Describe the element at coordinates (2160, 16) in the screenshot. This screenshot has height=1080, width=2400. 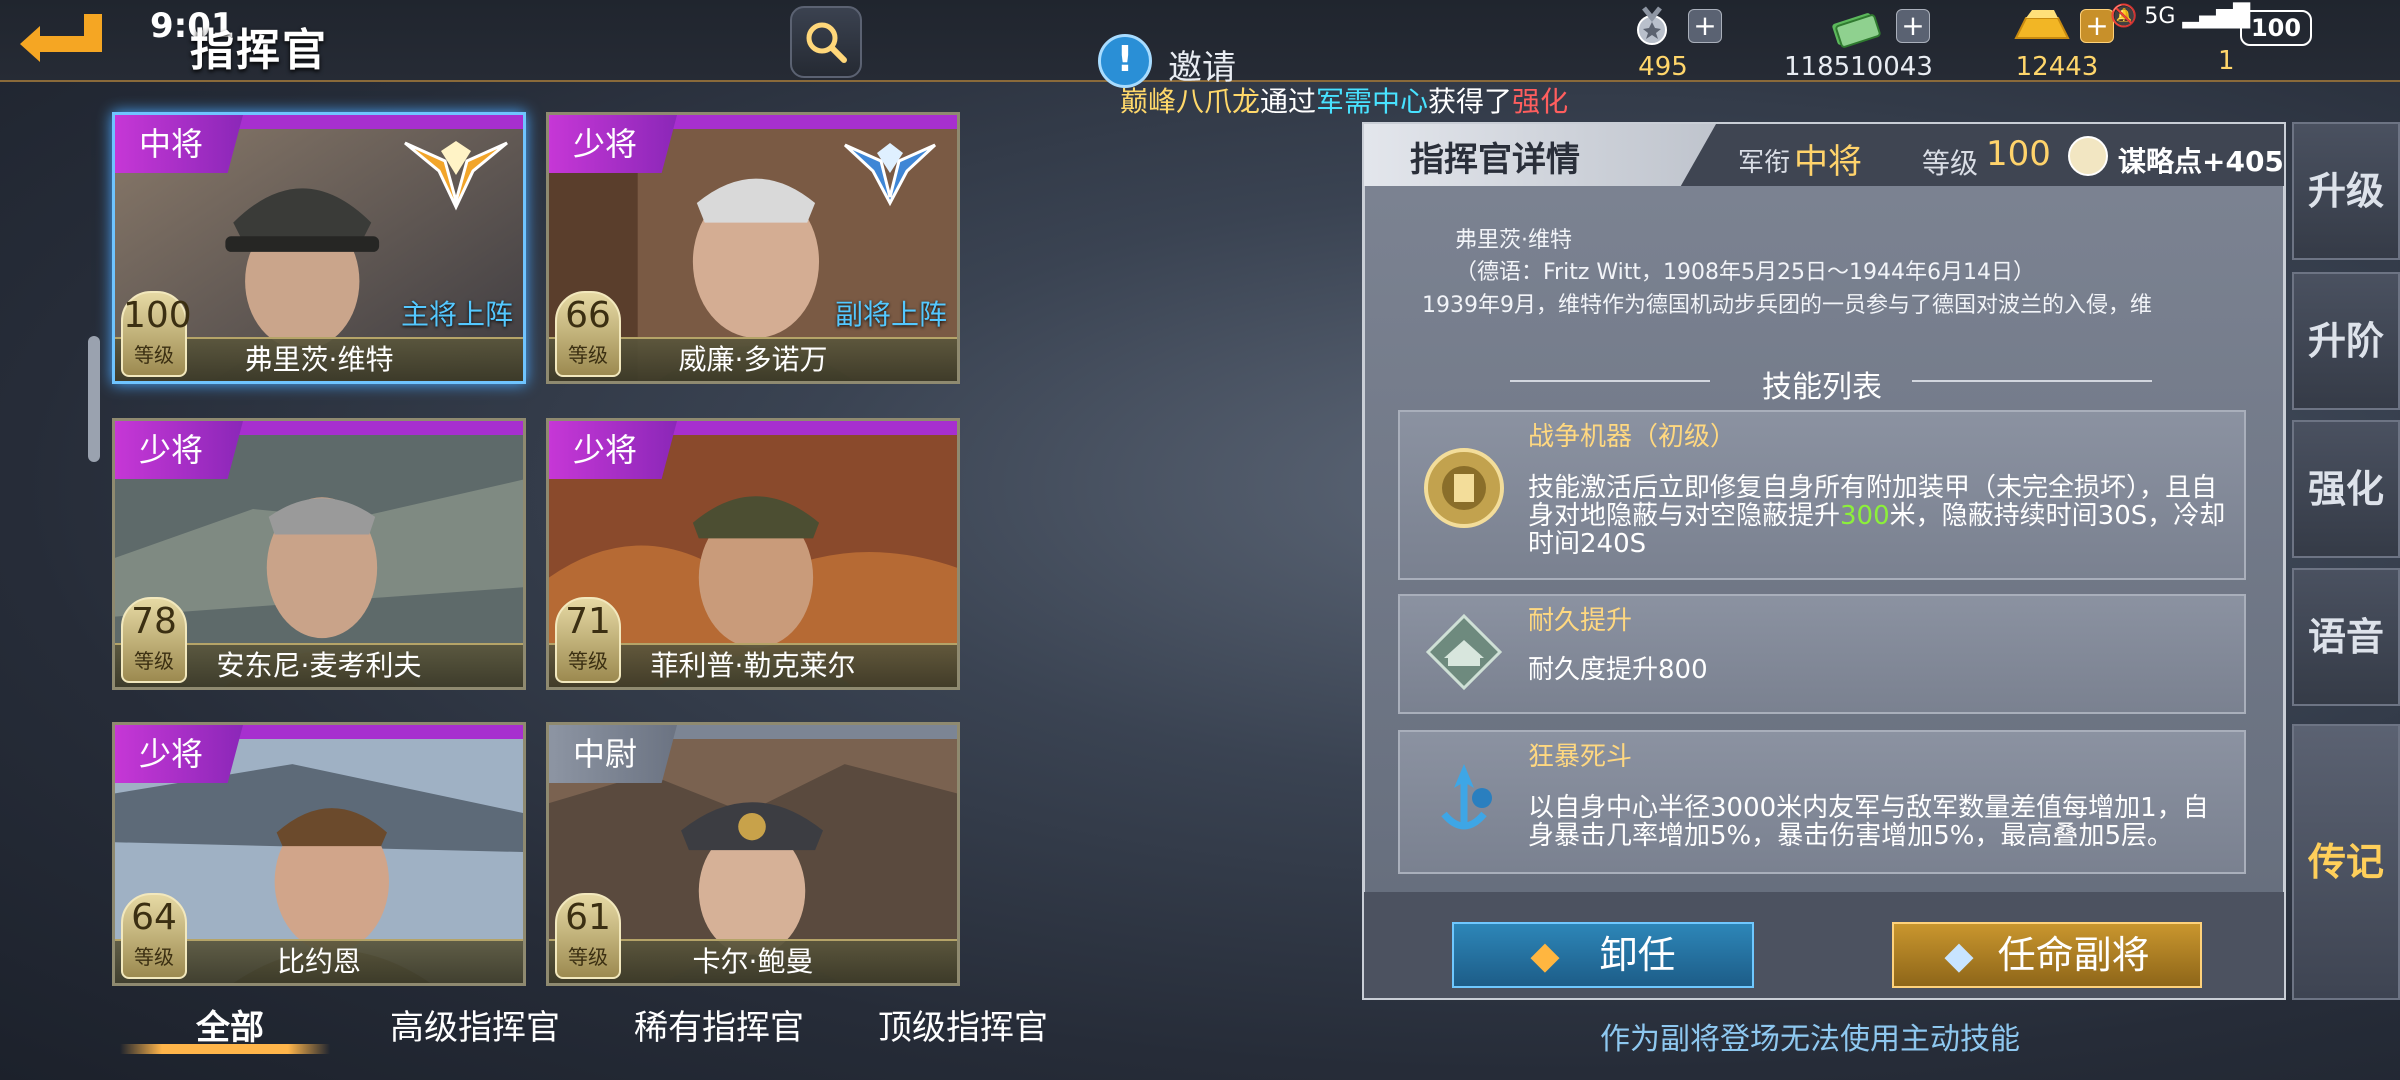
I see `signal-label: 5G` at that location.